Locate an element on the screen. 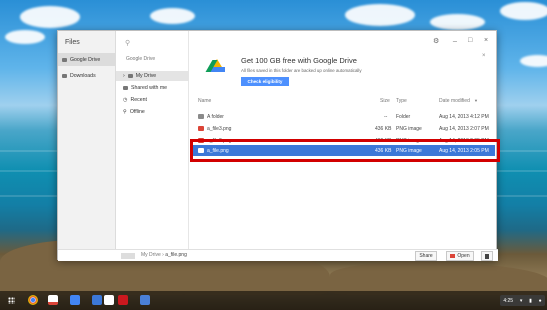 The width and height of the screenshot is (547, 310). file-date: Aug 14, 2013 4:12 PM is located at coordinates (464, 117).